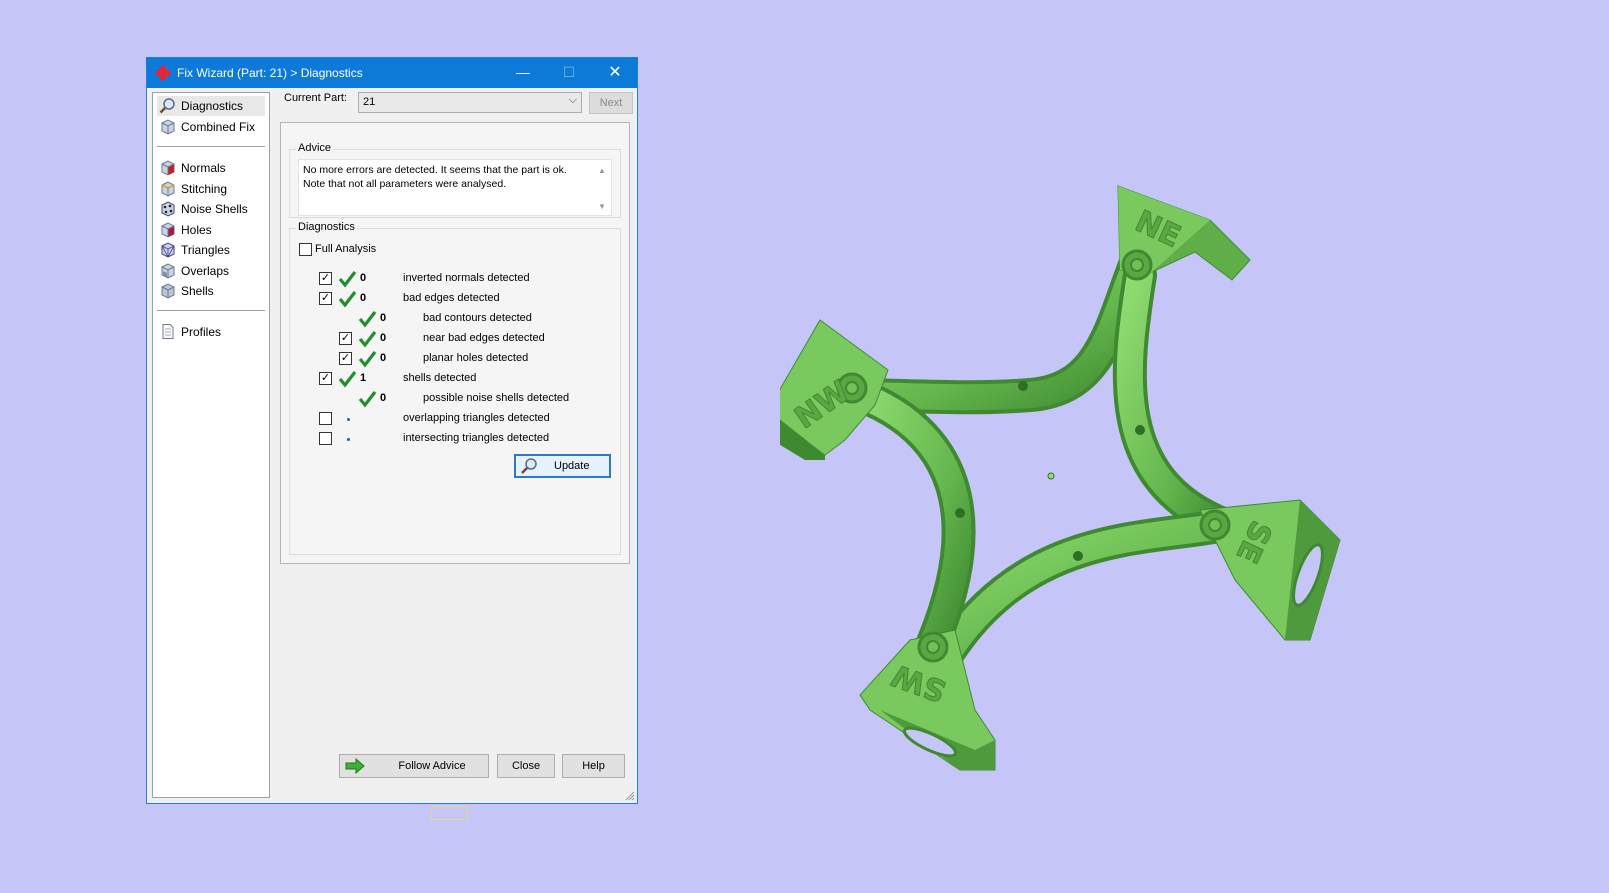 Image resolution: width=1609 pixels, height=893 pixels. What do you see at coordinates (484, 338) in the screenshot?
I see `row-text: near bad edges detected` at bounding box center [484, 338].